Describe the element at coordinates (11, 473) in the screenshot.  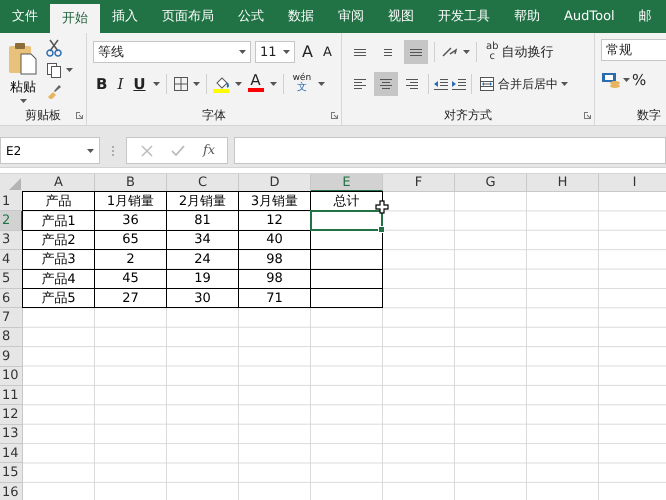
I see `row-header: 15` at that location.